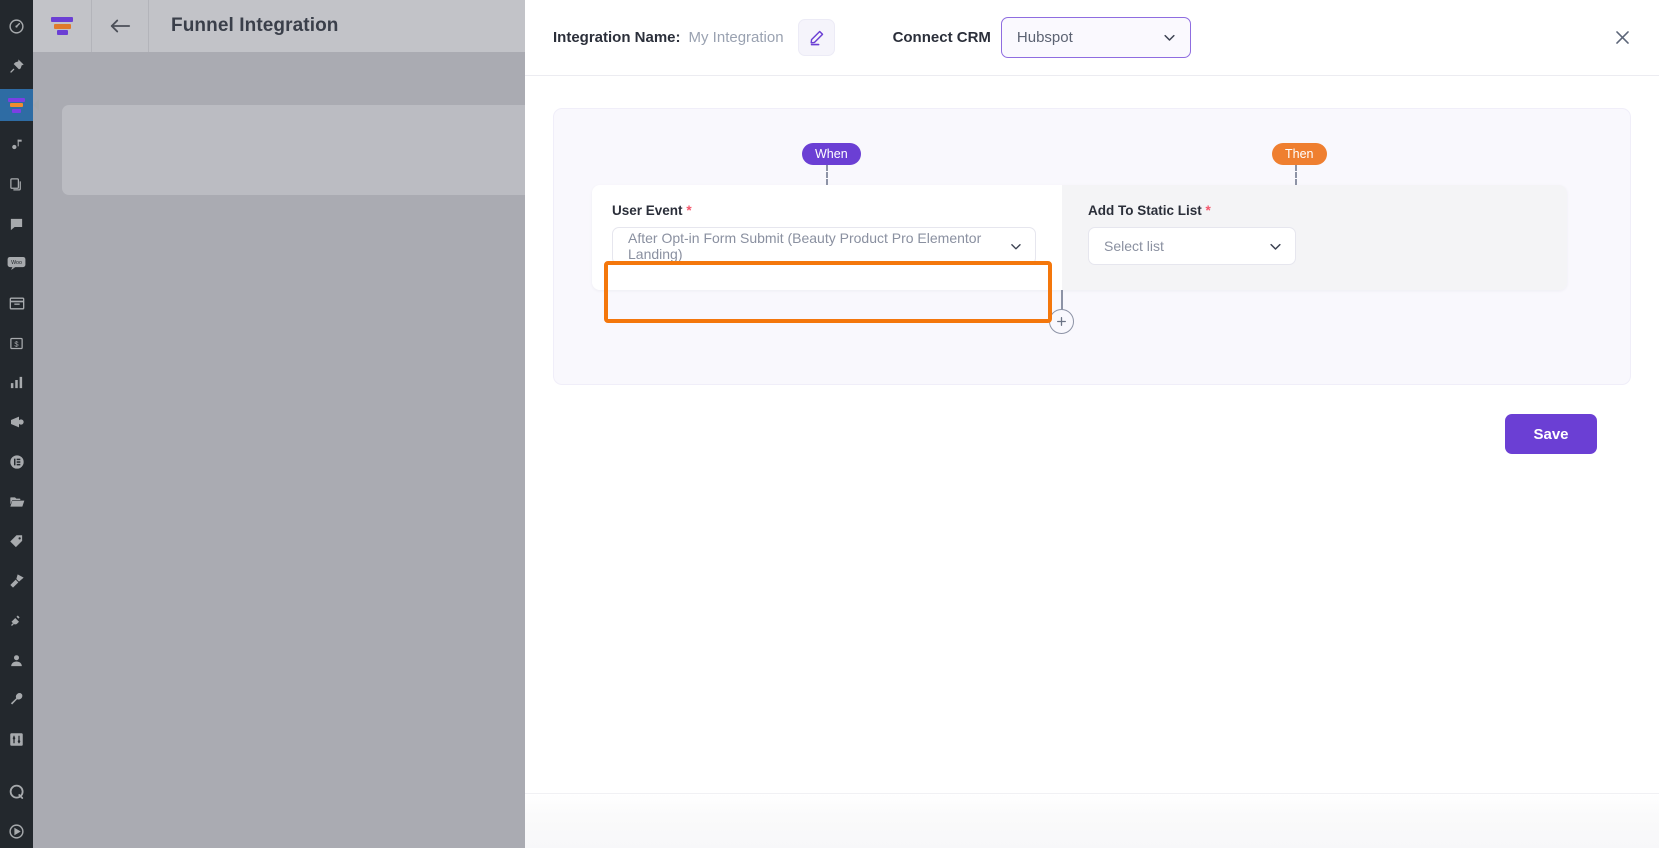 Image resolution: width=1659 pixels, height=848 pixels. I want to click on static-list-required-marker: *, so click(1208, 210).